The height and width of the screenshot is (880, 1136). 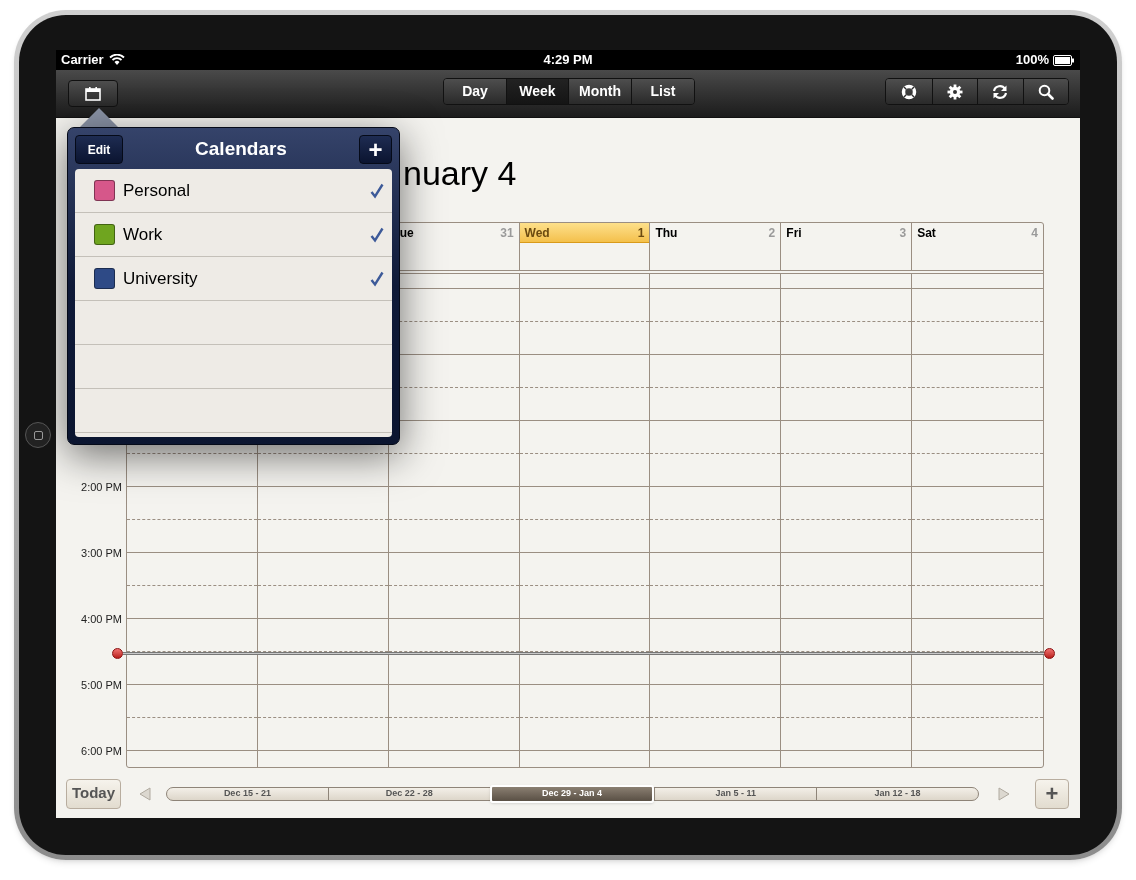 I want to click on day-number: 2, so click(x=772, y=233).